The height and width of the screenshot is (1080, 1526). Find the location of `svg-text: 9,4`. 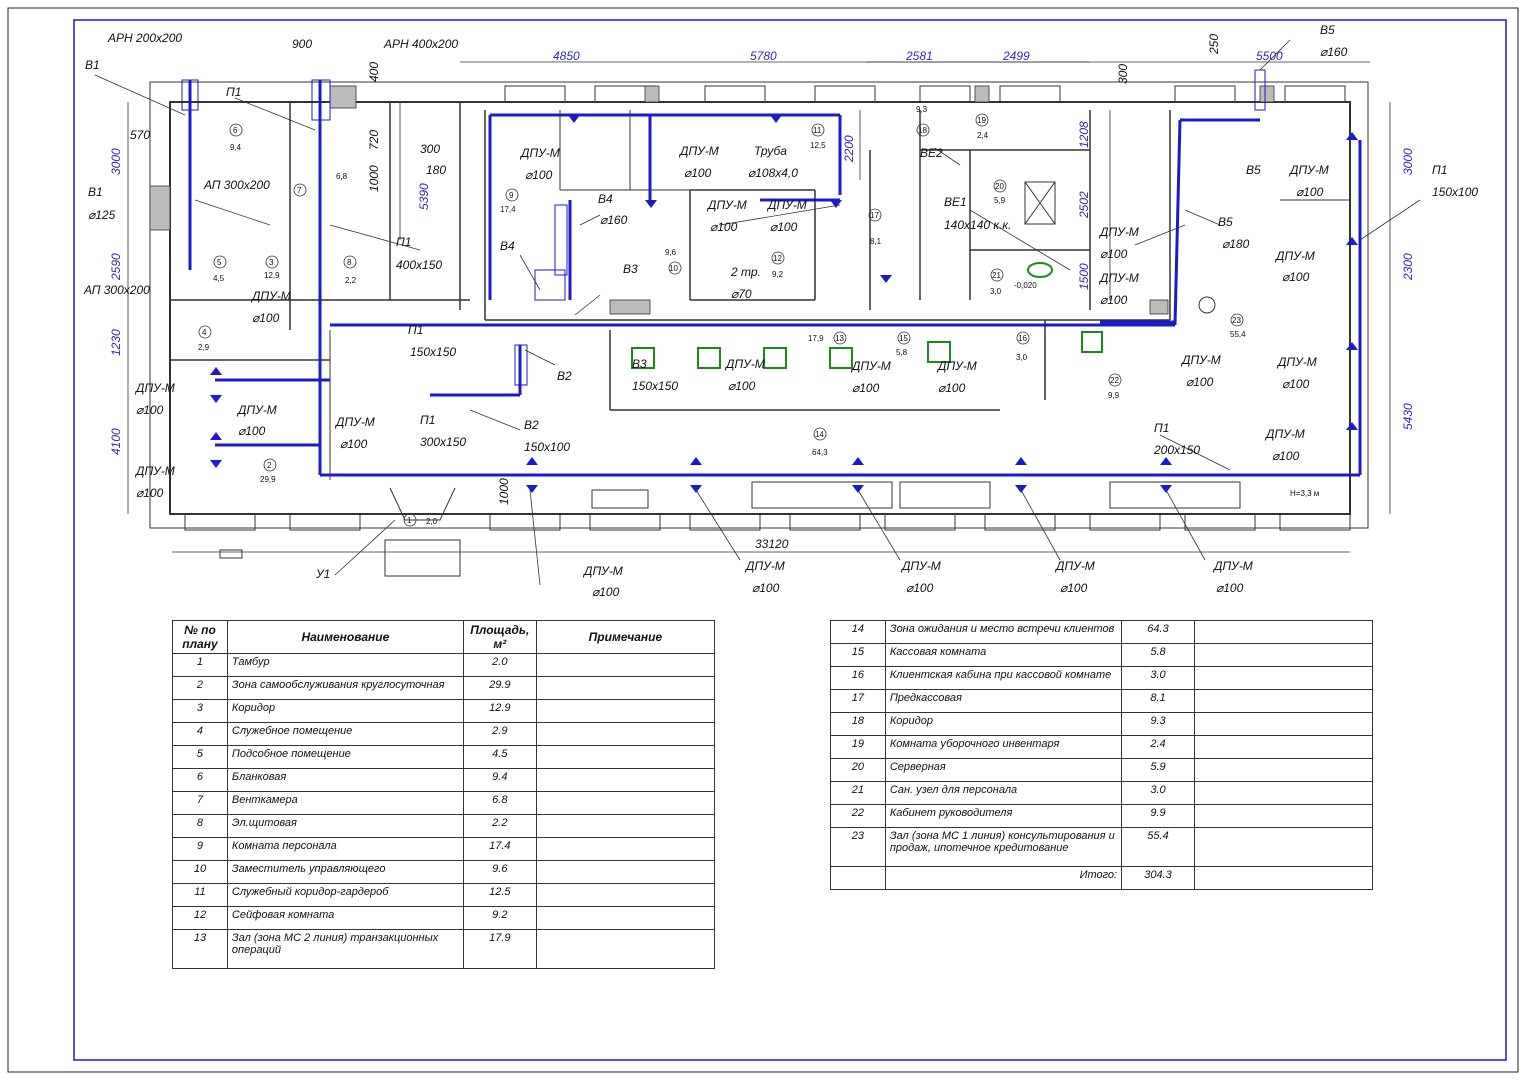

svg-text: 9,4 is located at coordinates (236, 147).